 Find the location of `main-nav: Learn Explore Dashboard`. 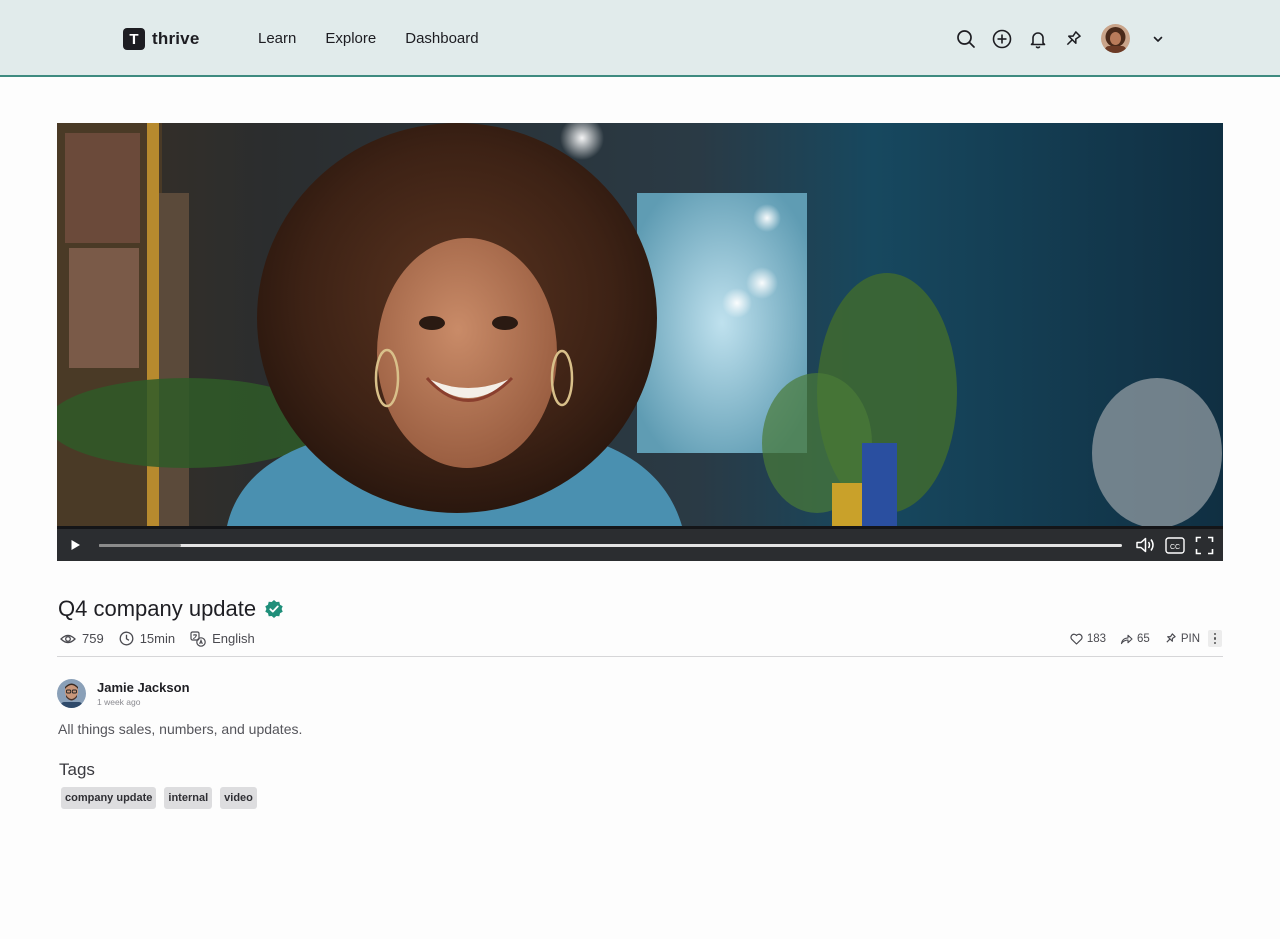

main-nav: Learn Explore Dashboard is located at coordinates (383, 39).